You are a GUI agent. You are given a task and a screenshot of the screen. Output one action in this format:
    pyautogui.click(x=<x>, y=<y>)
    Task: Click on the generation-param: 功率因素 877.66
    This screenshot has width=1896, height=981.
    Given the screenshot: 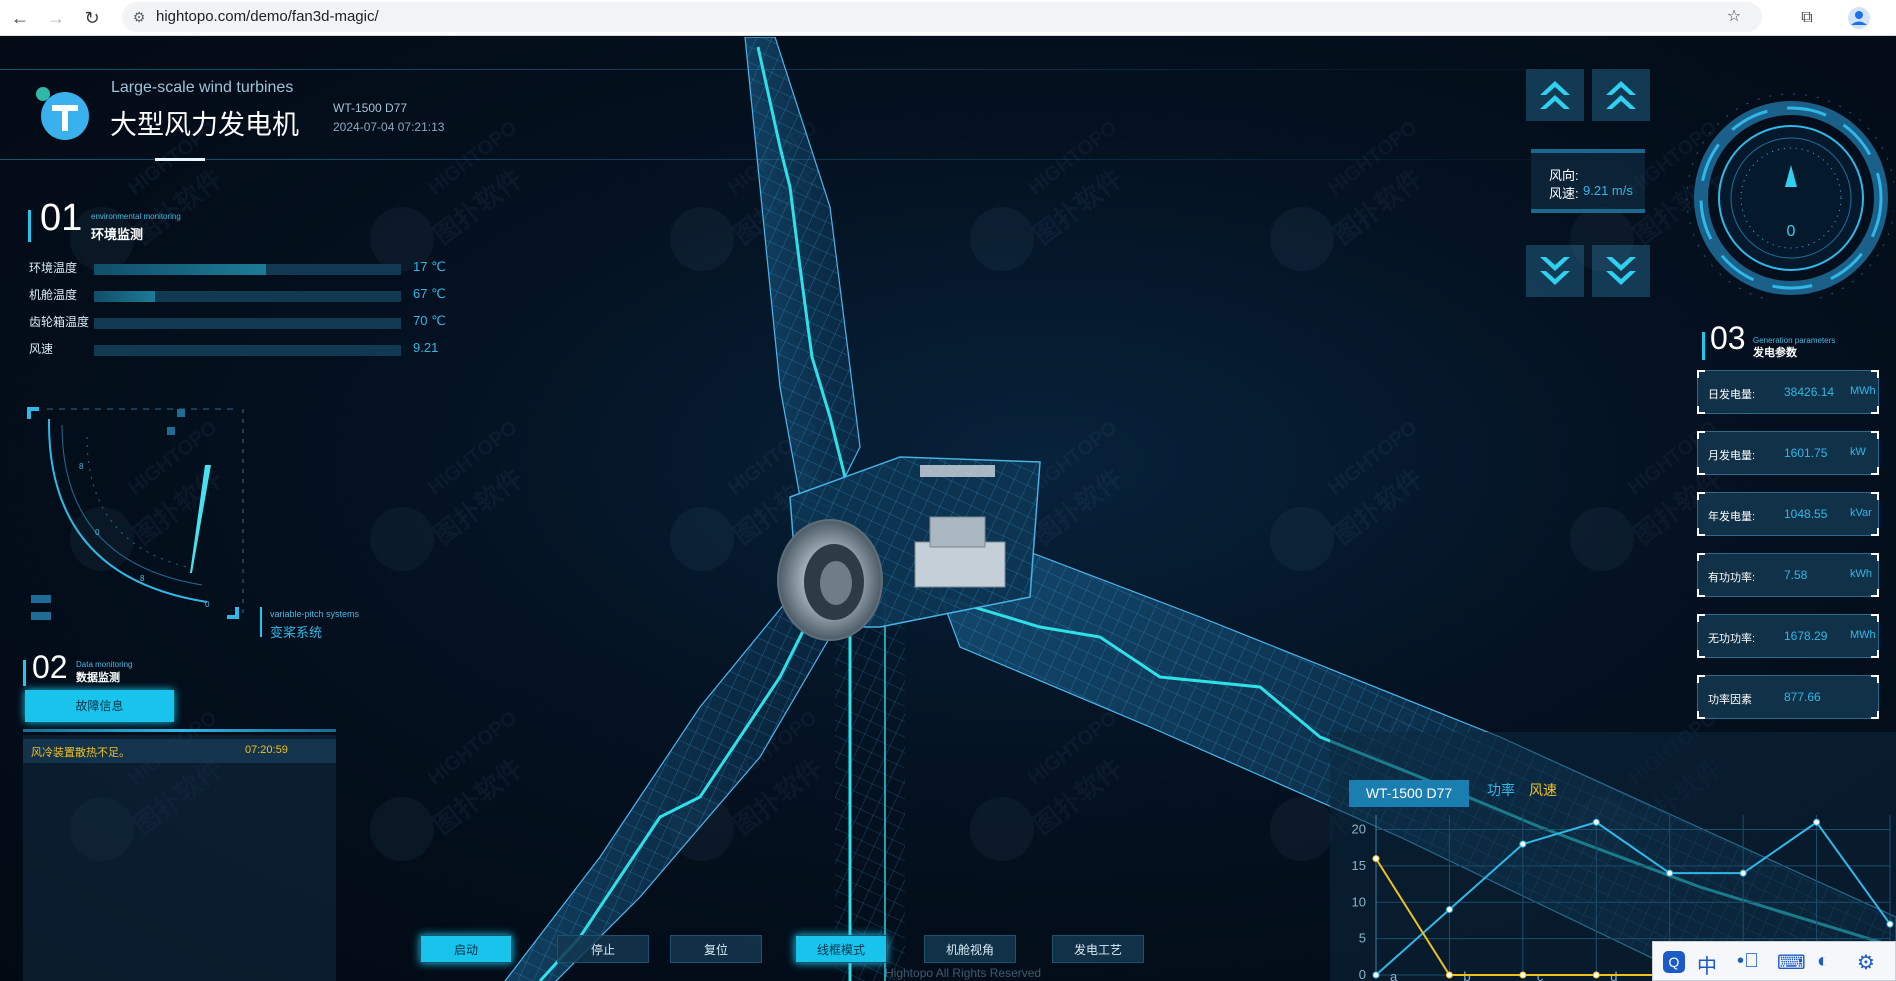 What is the action you would take?
    pyautogui.click(x=1788, y=697)
    